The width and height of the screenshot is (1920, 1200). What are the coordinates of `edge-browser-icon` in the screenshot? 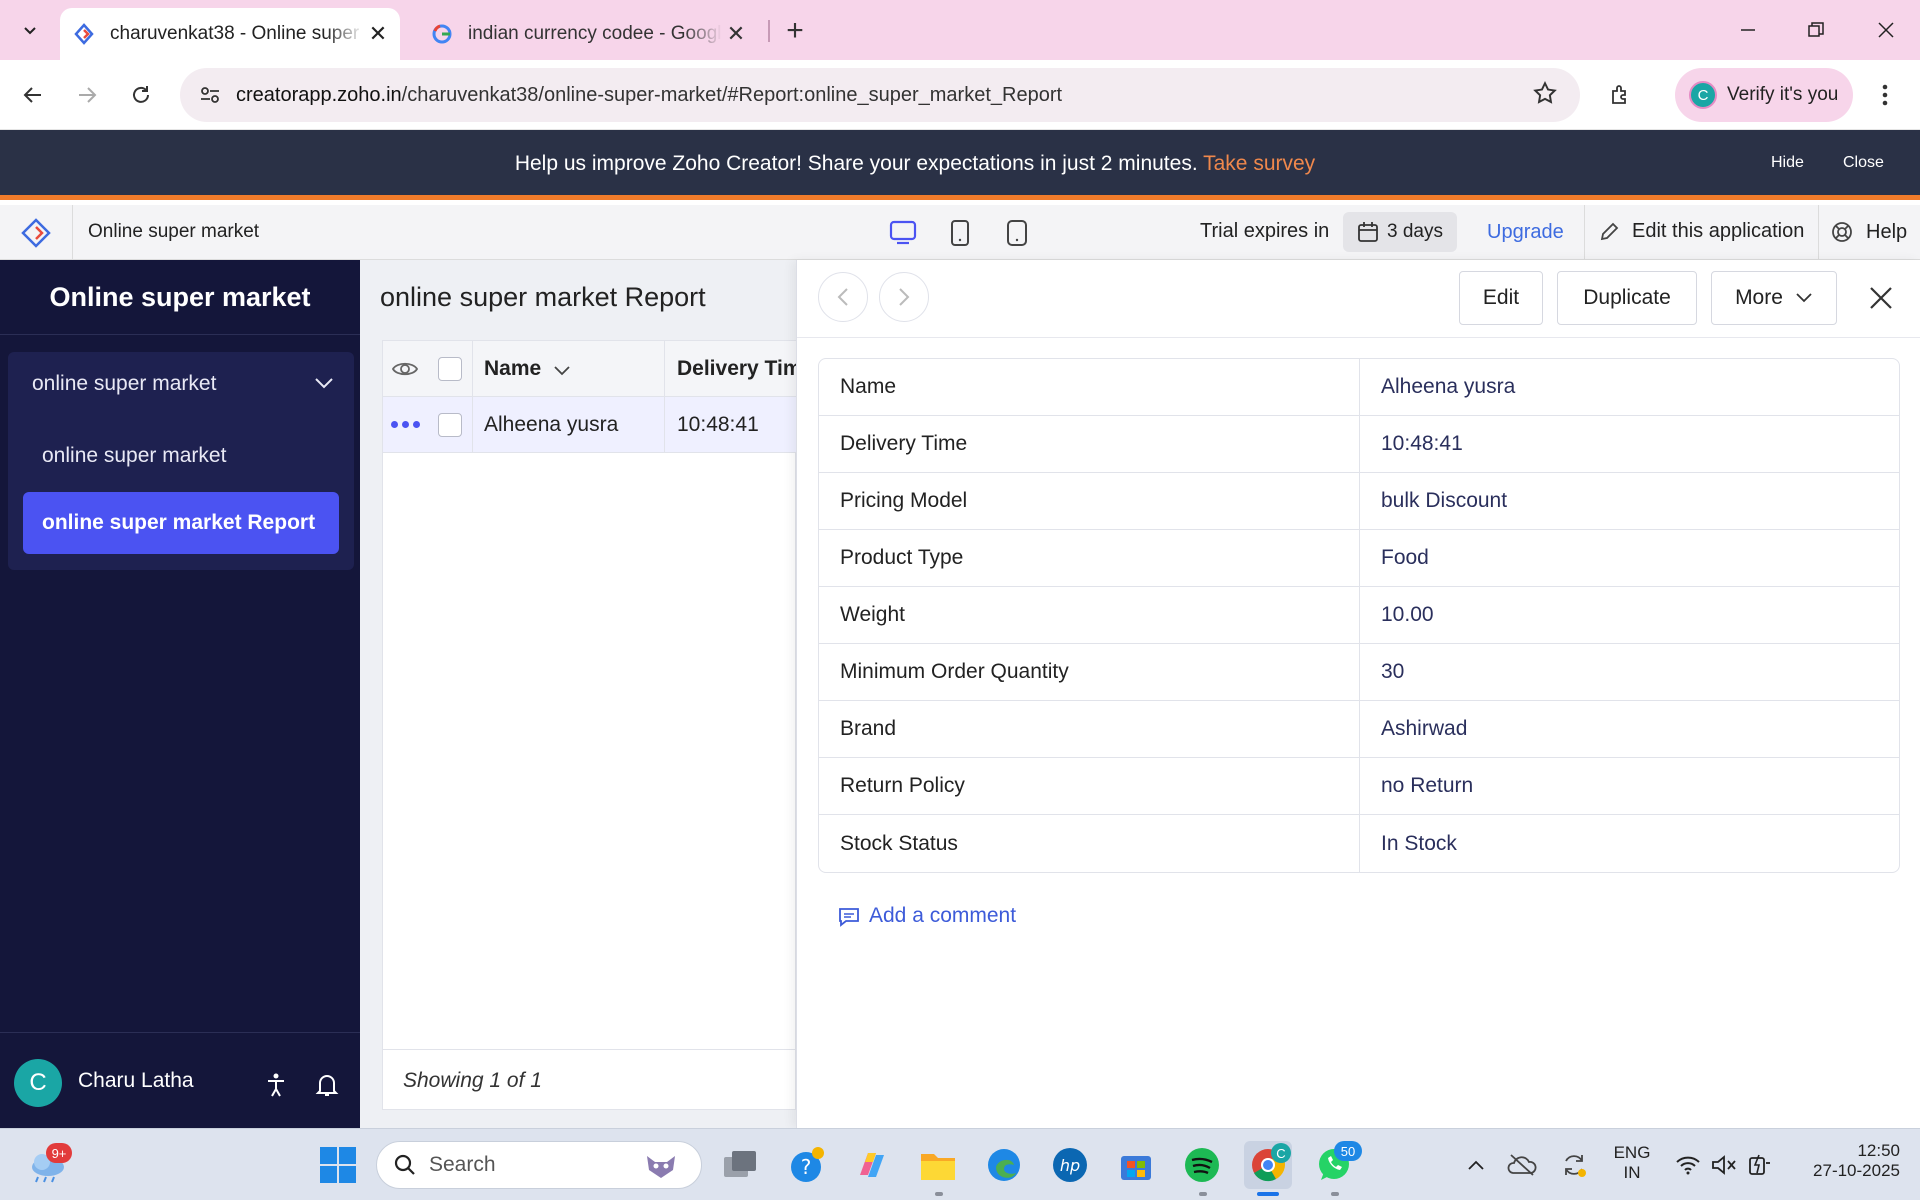 It's located at (1004, 1165).